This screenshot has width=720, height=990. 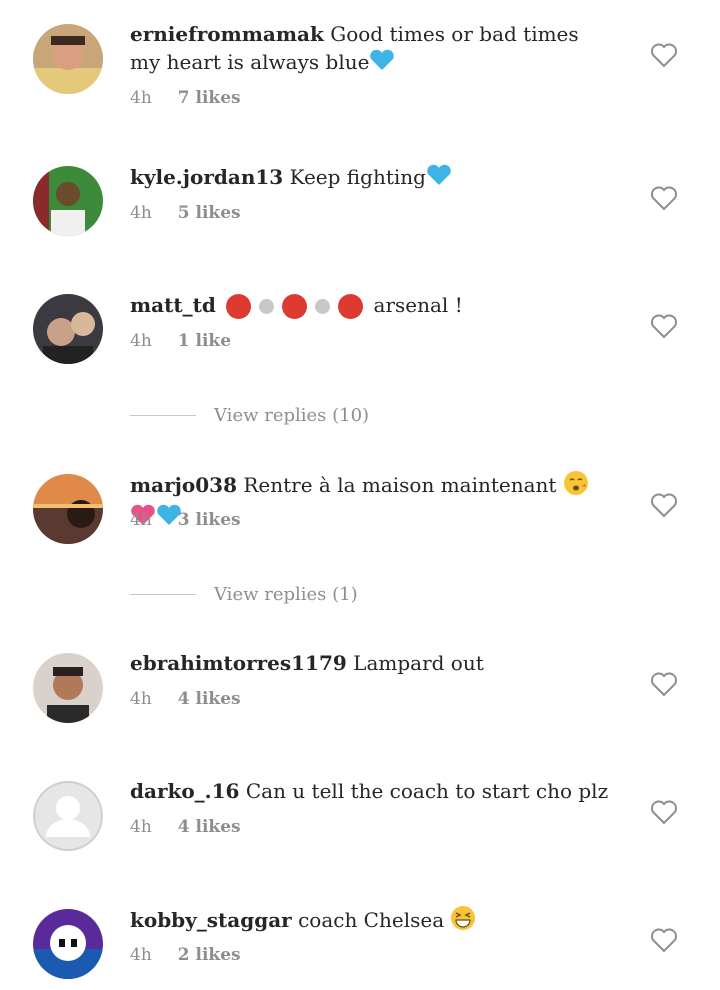 I want to click on comment-text: coach Chelsea, so click(x=371, y=920).